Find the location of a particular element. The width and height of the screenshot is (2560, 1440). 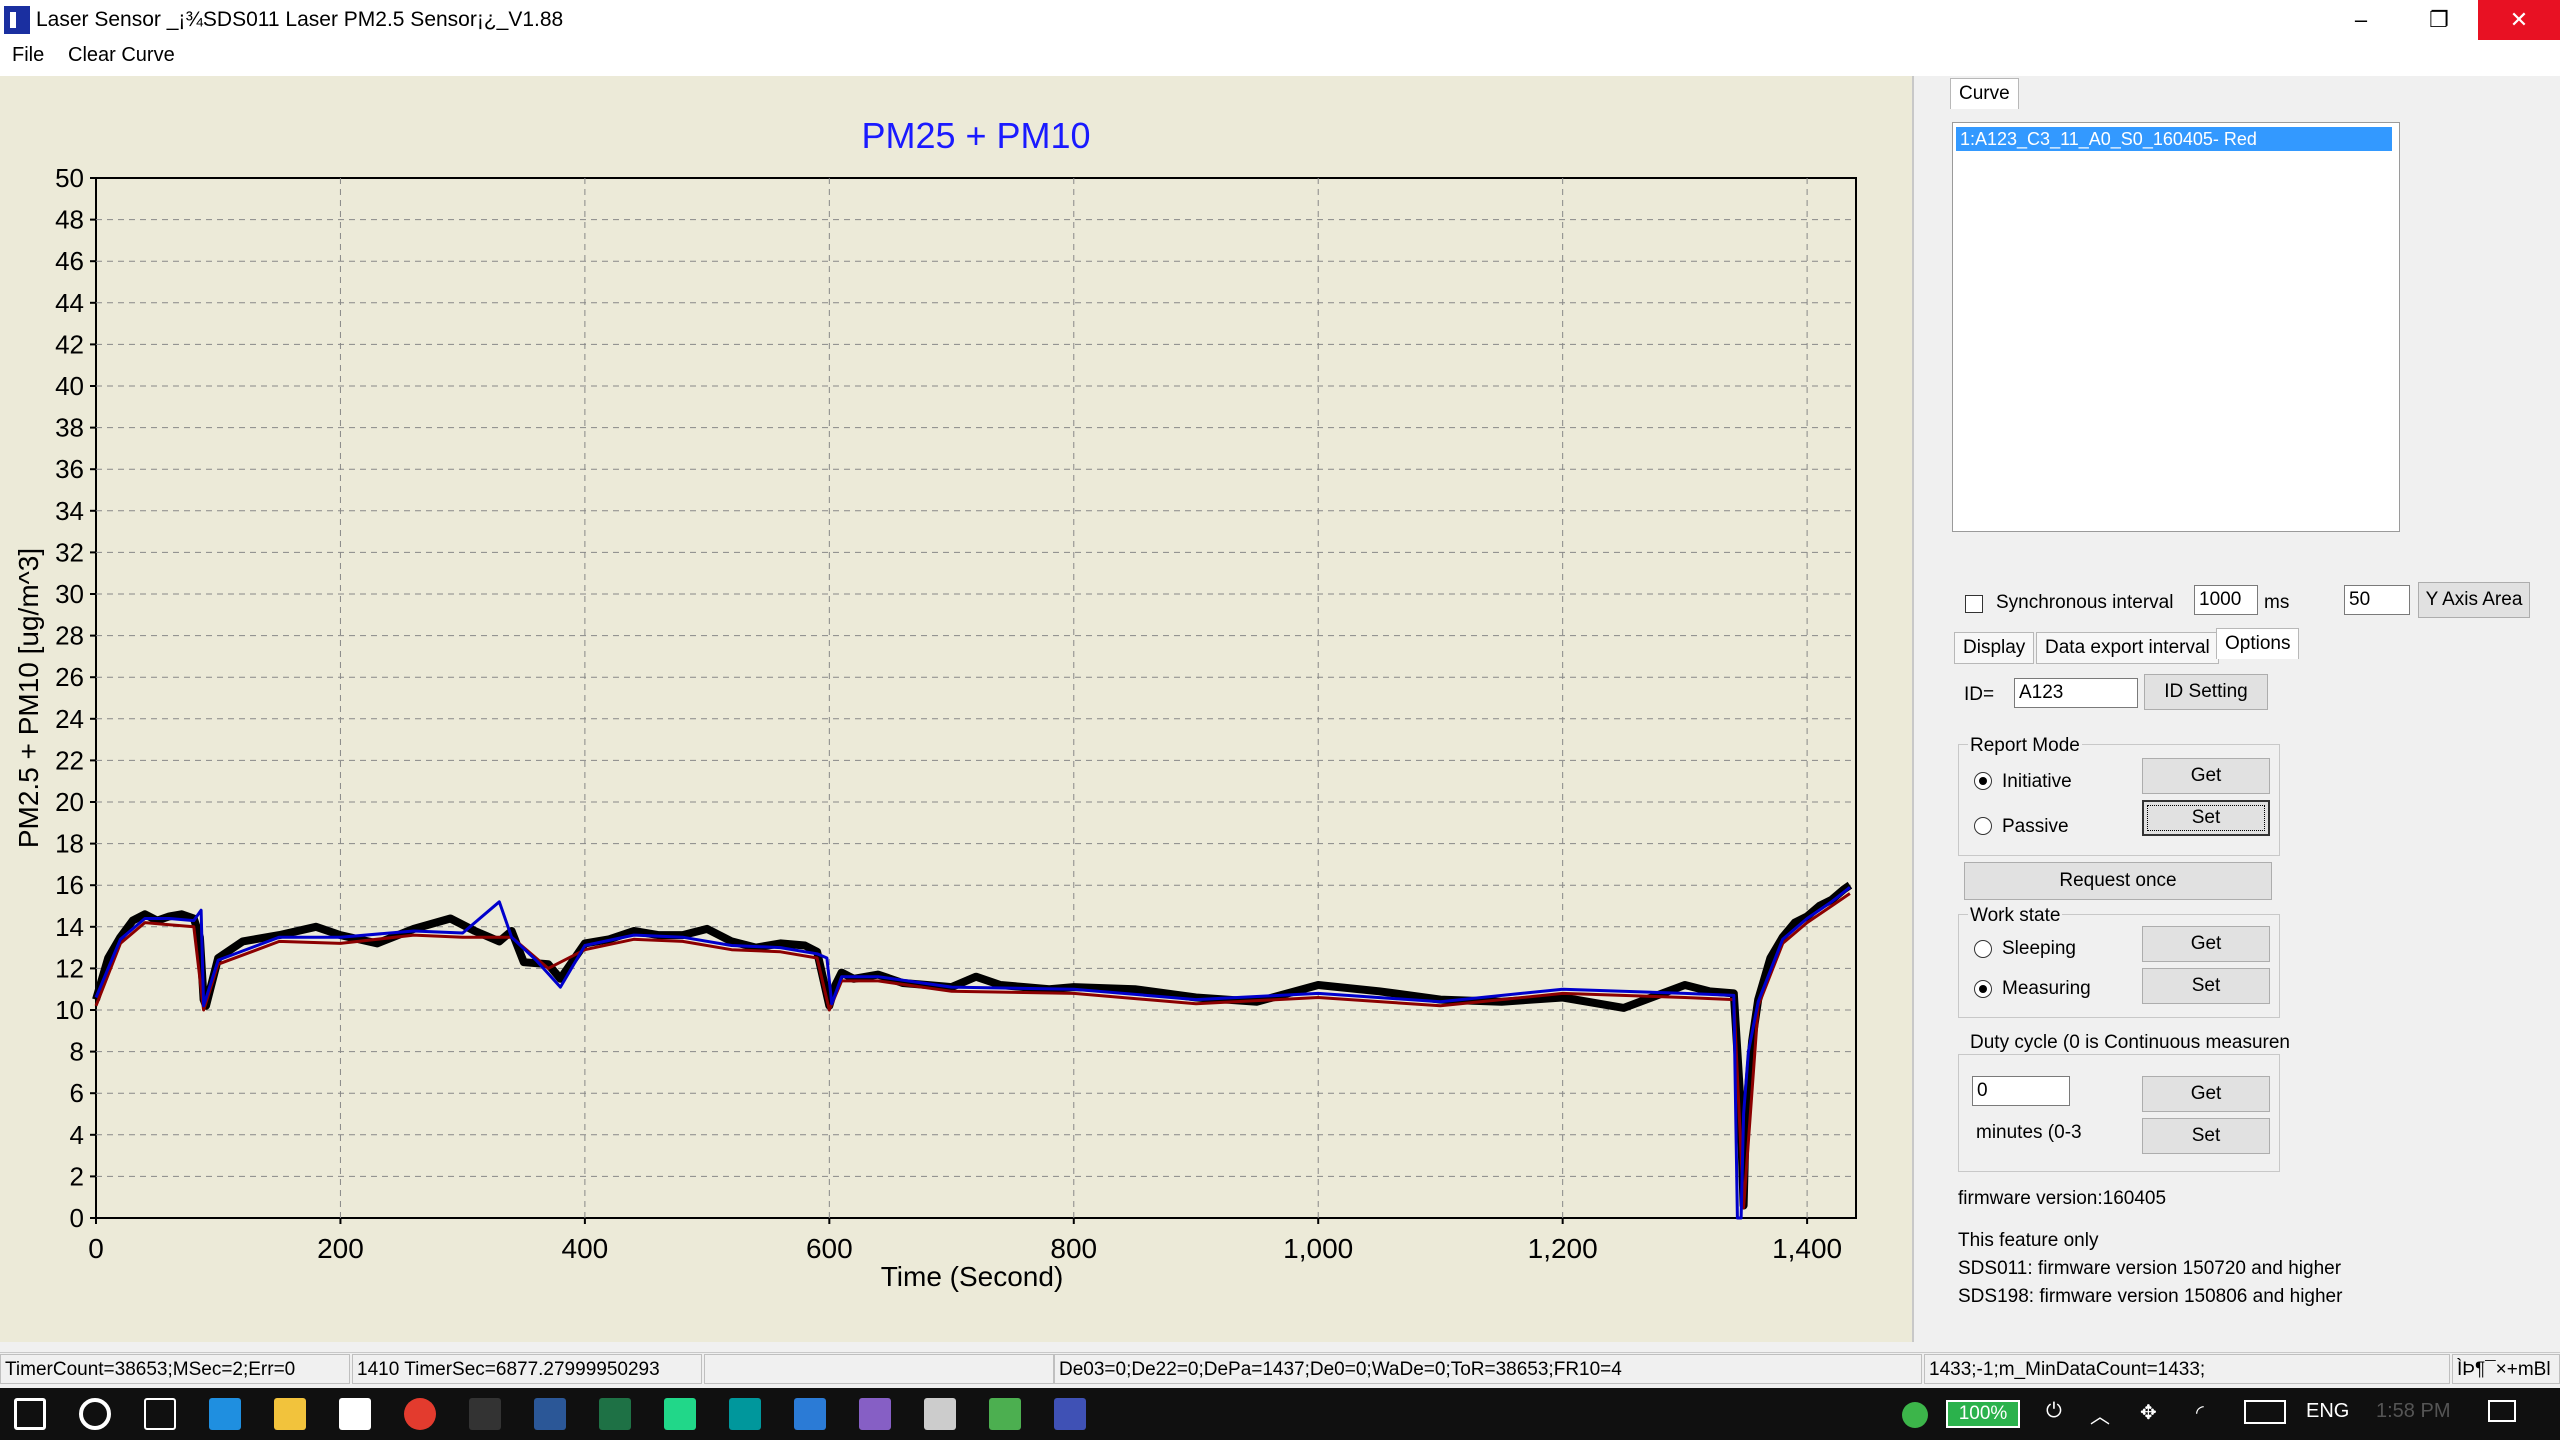

y-tick-label: 14 is located at coordinates (69, 927).